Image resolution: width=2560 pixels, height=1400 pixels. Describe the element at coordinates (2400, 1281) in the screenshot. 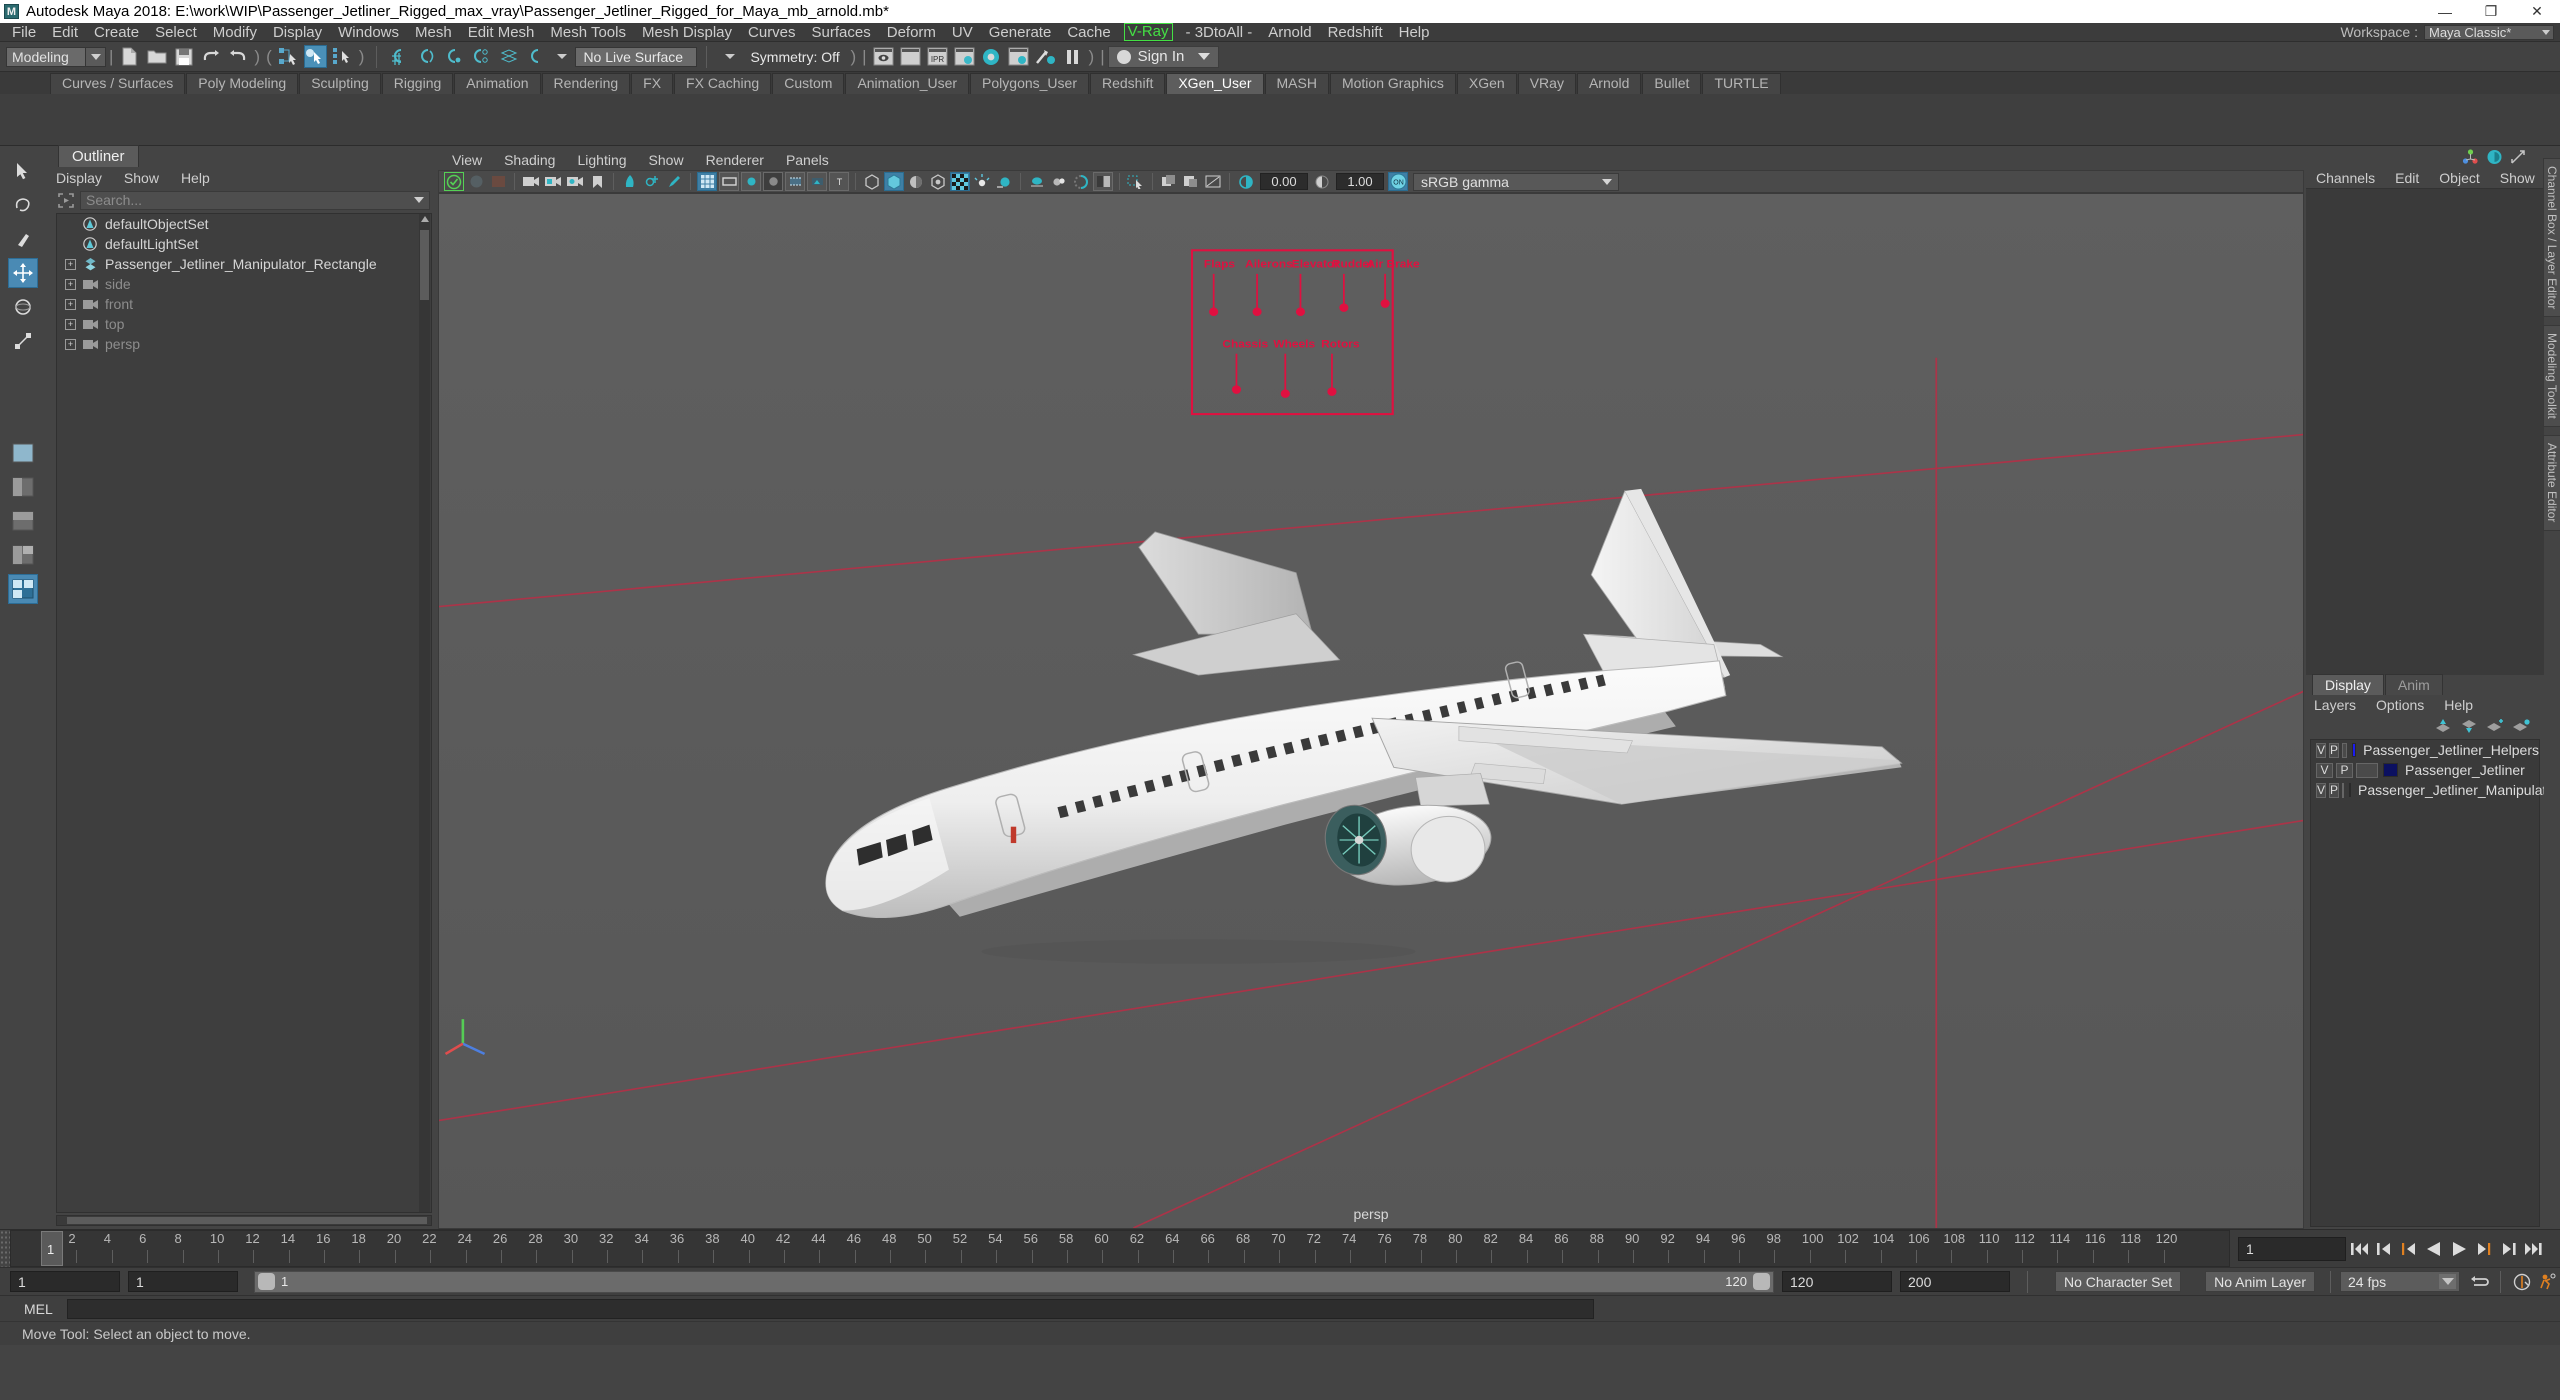

I see `playback-speed-selector: 24 fps` at that location.